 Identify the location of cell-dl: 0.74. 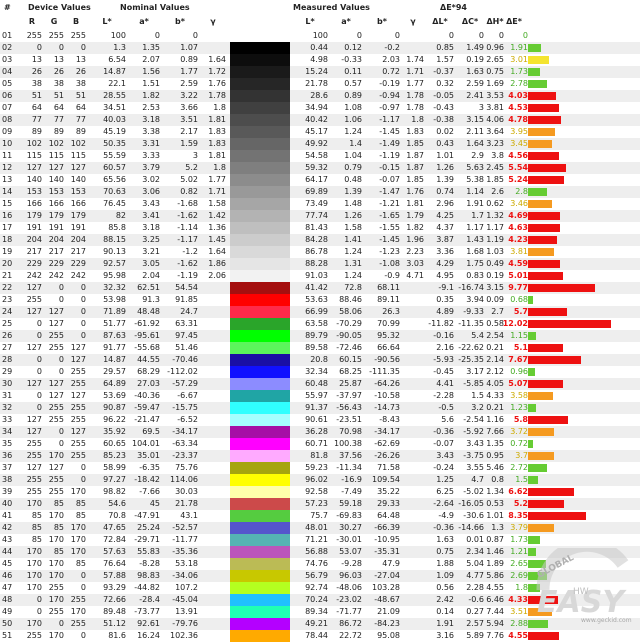
(445, 191).